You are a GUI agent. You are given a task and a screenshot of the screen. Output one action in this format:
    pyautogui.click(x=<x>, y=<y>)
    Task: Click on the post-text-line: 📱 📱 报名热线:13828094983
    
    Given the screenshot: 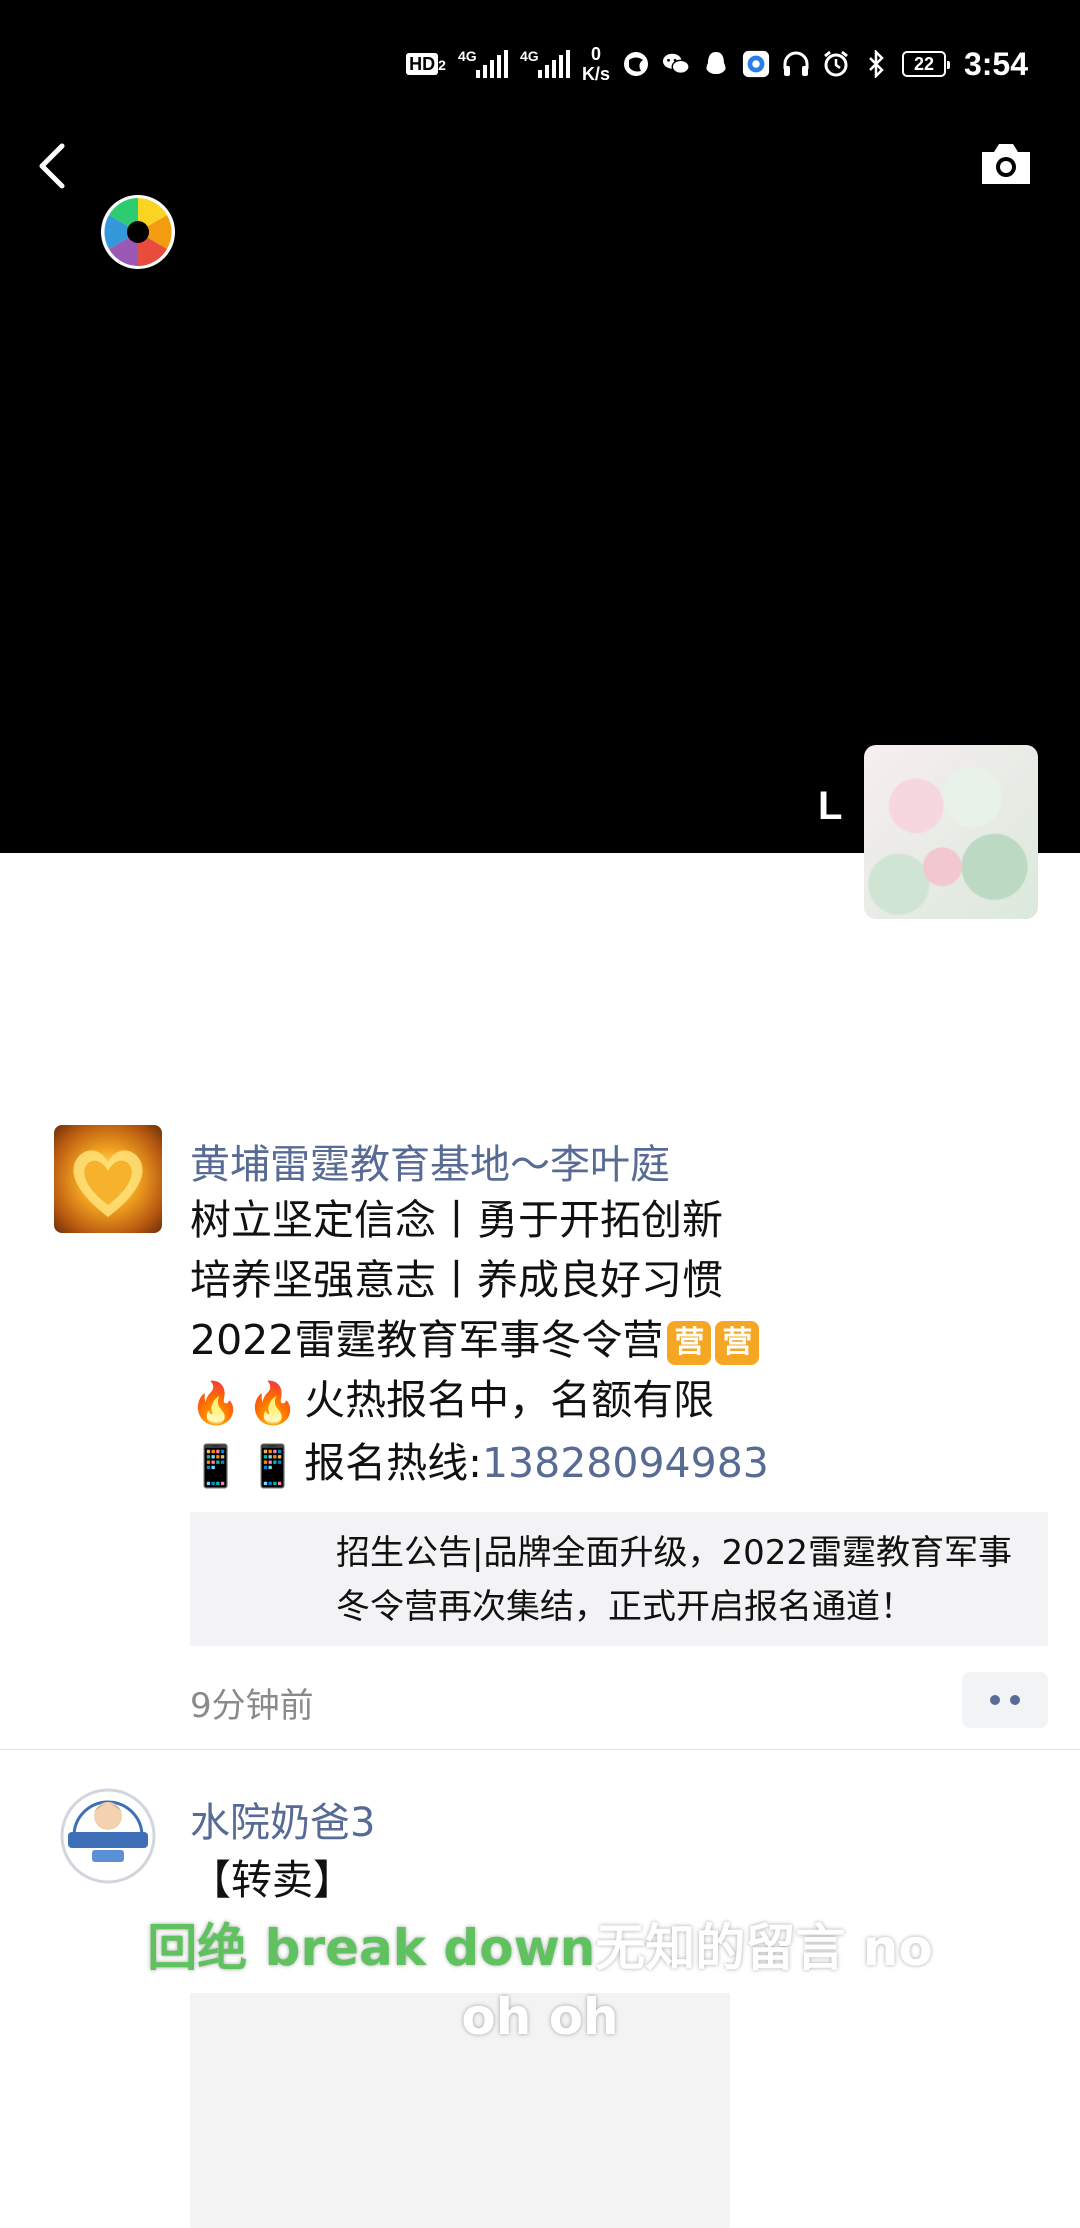 What is the action you would take?
    pyautogui.click(x=620, y=1464)
    